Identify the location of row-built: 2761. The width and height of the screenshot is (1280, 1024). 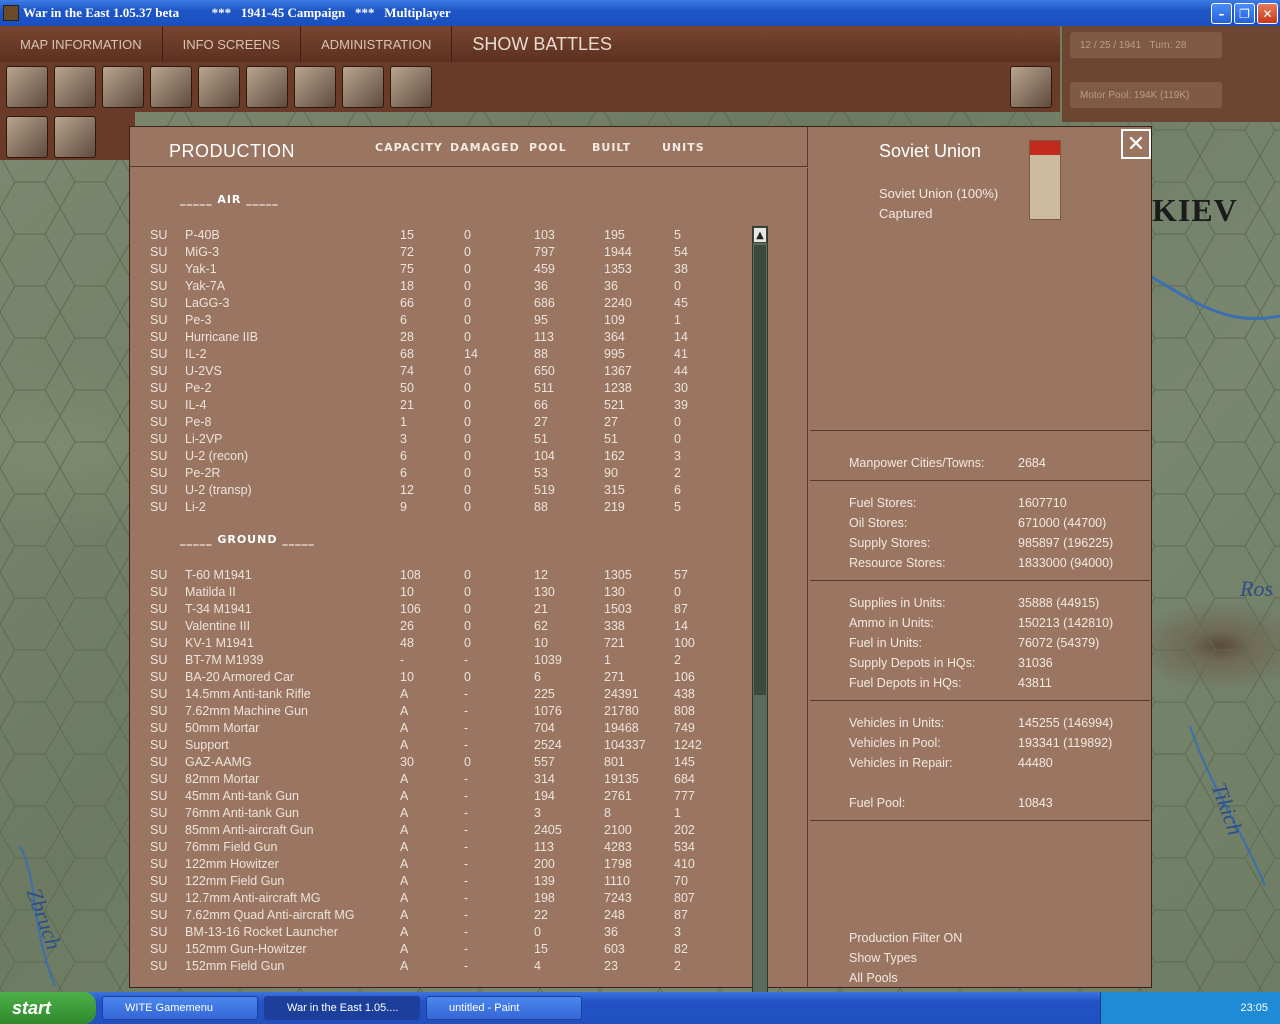
(618, 796).